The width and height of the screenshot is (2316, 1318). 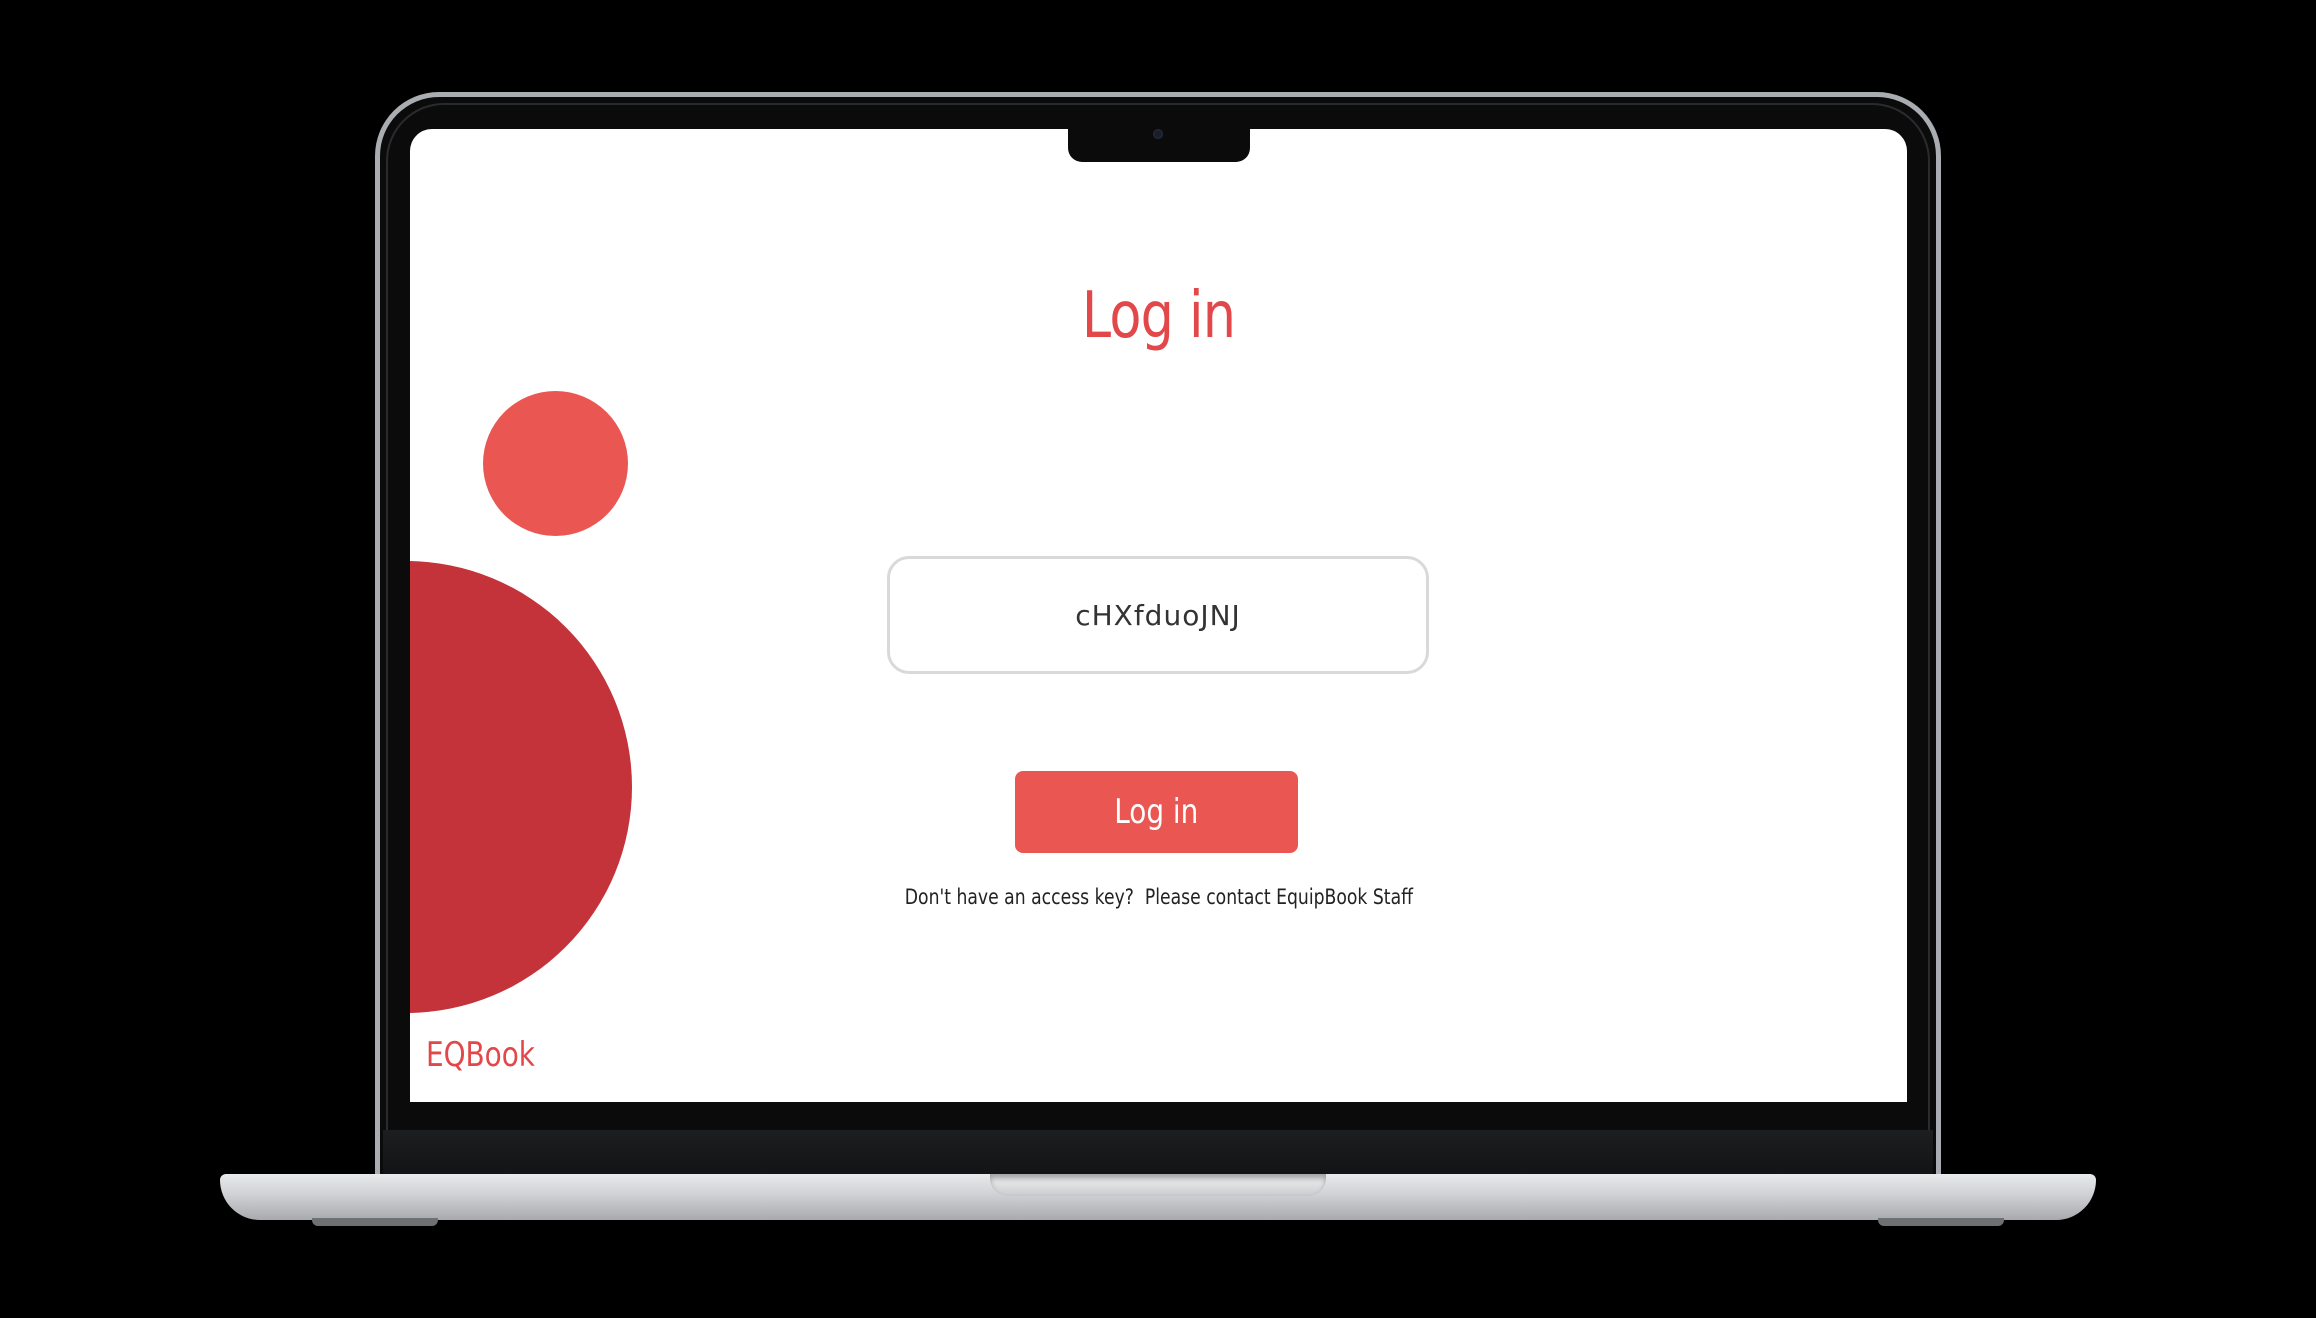 What do you see at coordinates (1158, 1153) in the screenshot?
I see `laptop-bezel-bottom` at bounding box center [1158, 1153].